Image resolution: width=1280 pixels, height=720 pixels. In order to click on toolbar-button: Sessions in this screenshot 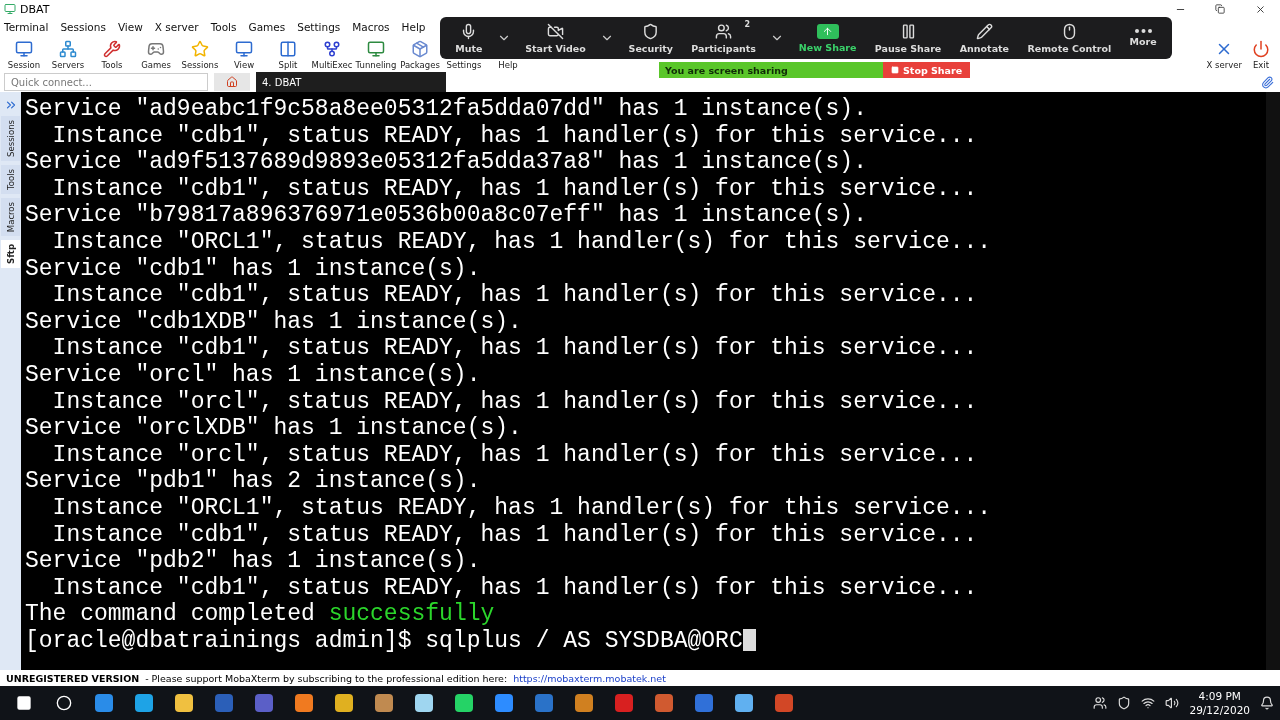, I will do `click(200, 55)`.